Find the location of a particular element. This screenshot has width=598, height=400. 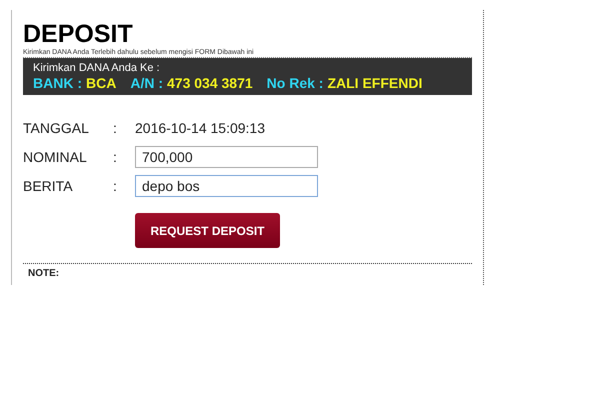

detail-label: No Rek : is located at coordinates (295, 83).